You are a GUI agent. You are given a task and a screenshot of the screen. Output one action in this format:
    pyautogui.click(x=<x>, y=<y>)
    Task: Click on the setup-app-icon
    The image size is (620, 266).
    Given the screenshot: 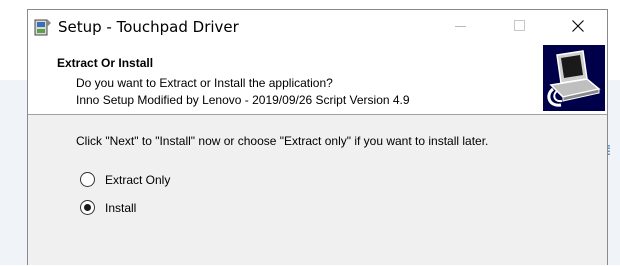 What is the action you would take?
    pyautogui.click(x=43, y=27)
    